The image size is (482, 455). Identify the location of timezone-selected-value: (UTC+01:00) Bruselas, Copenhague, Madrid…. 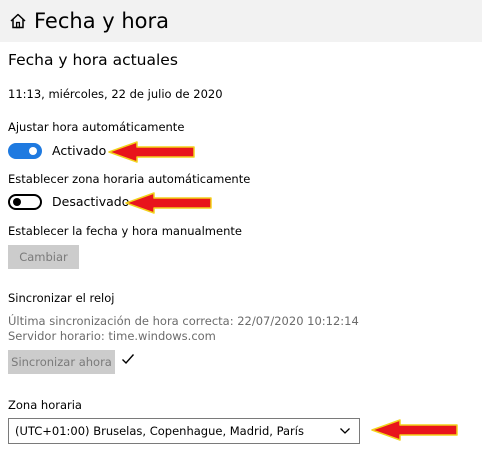
(159, 431).